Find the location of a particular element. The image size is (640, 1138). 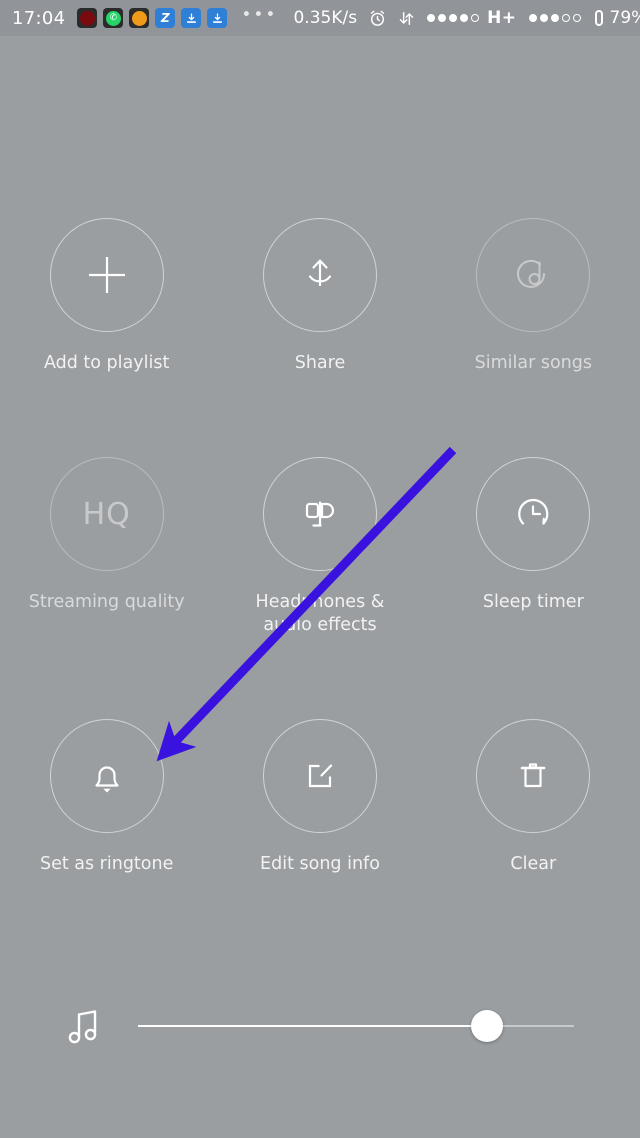

option-streaming-quality: HQ Streaming quality is located at coordinates (106, 547).